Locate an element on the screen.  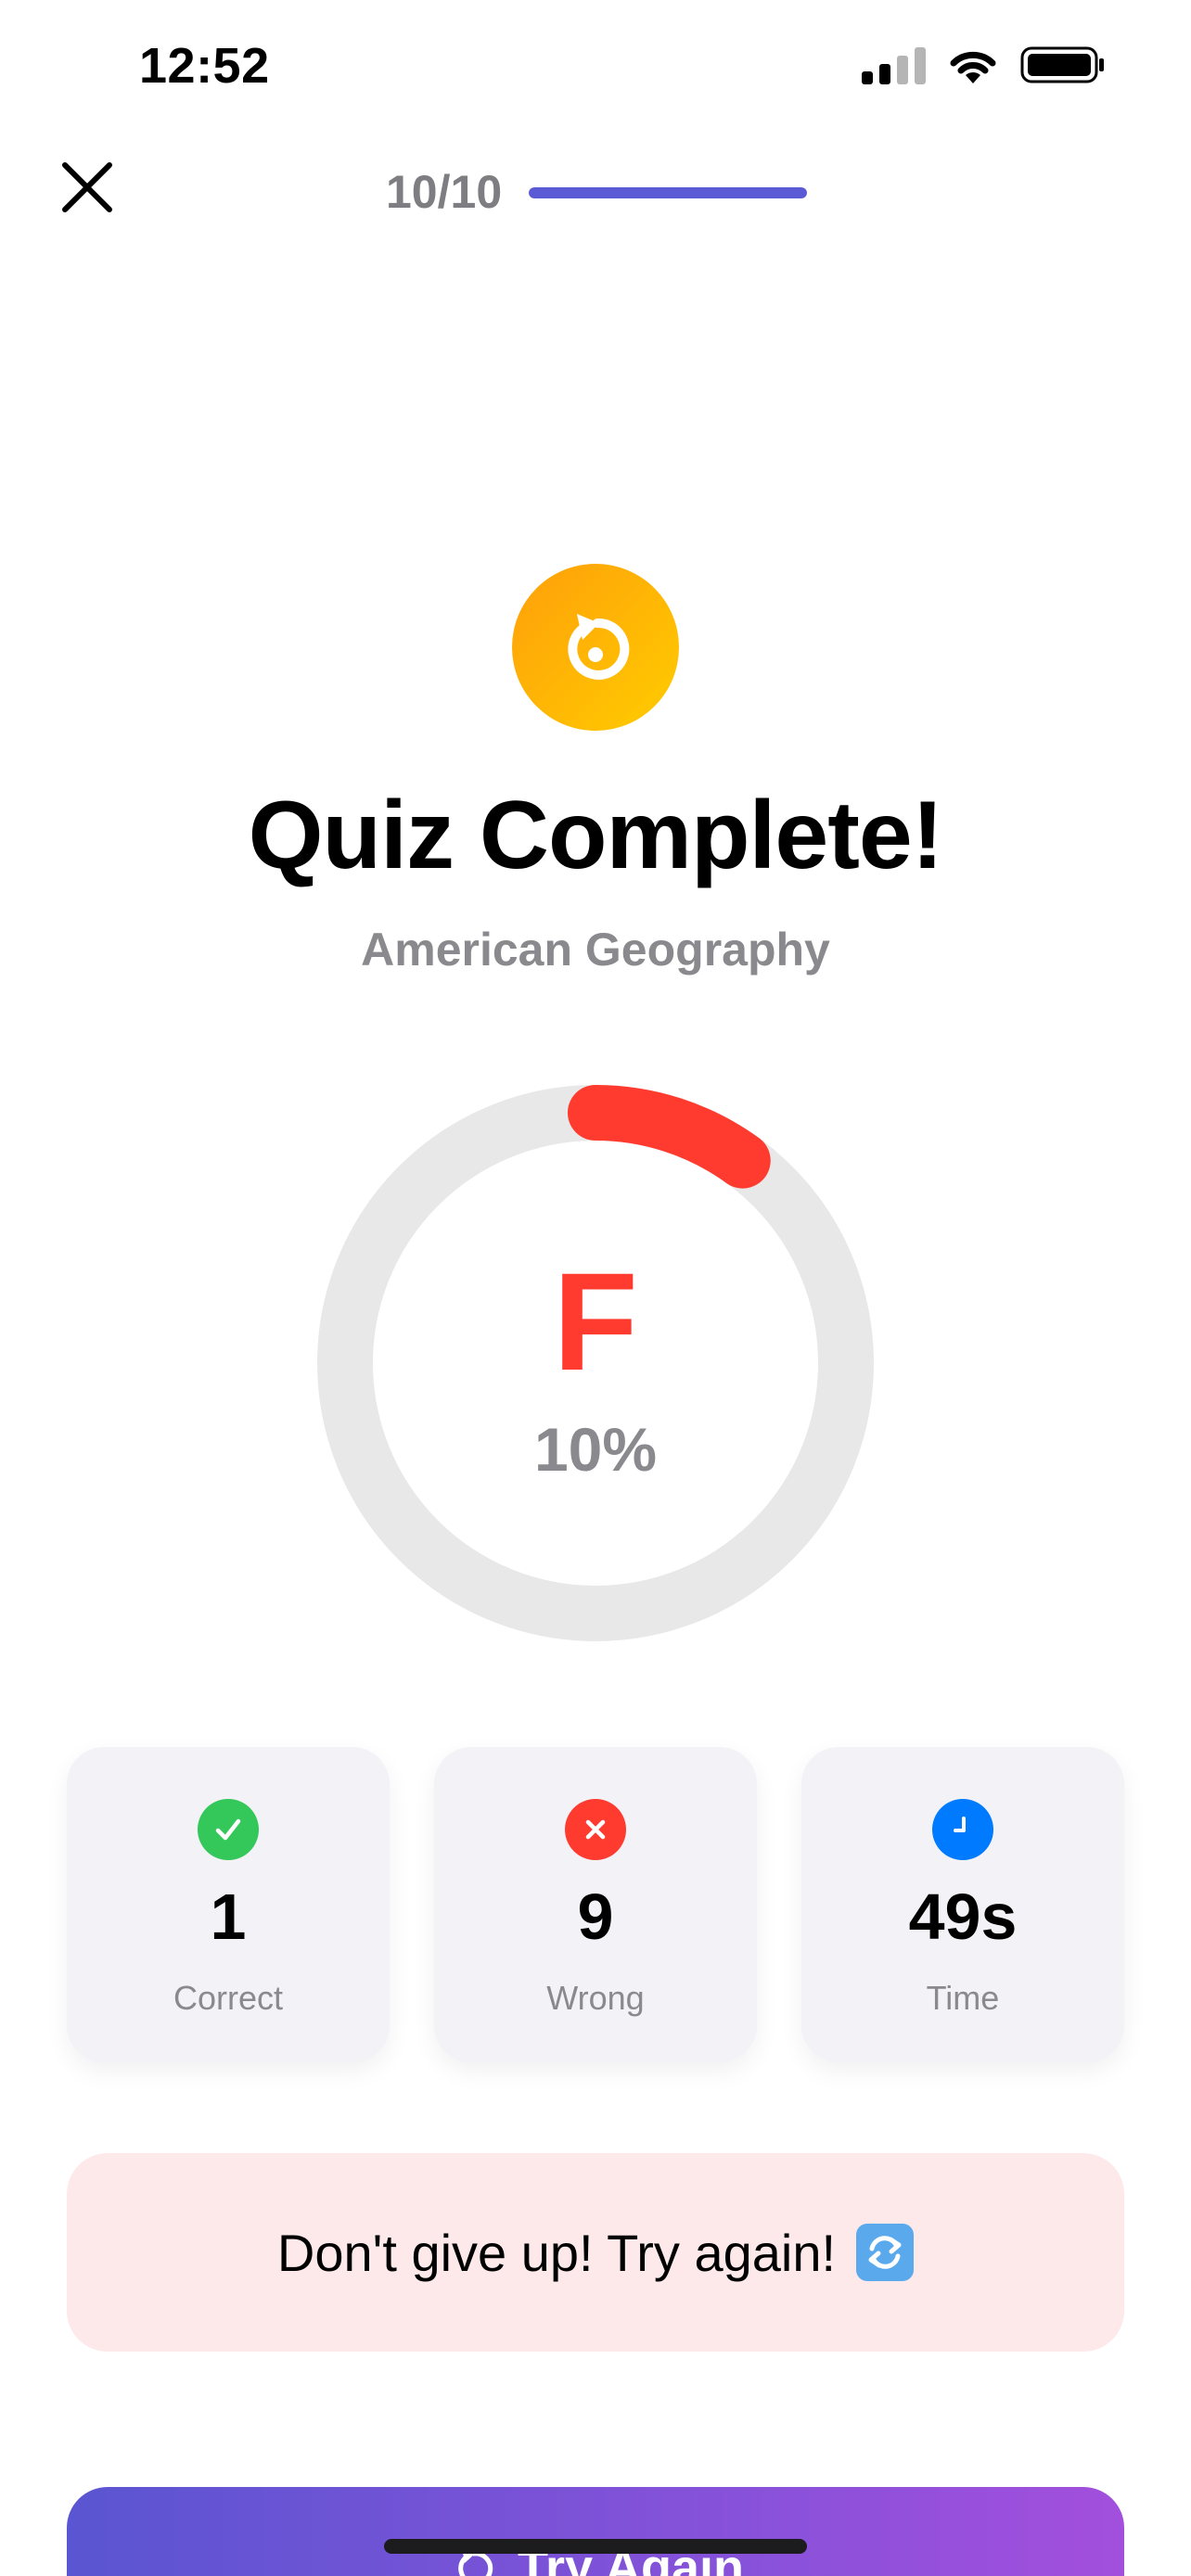
clock-icon is located at coordinates (962, 1829).